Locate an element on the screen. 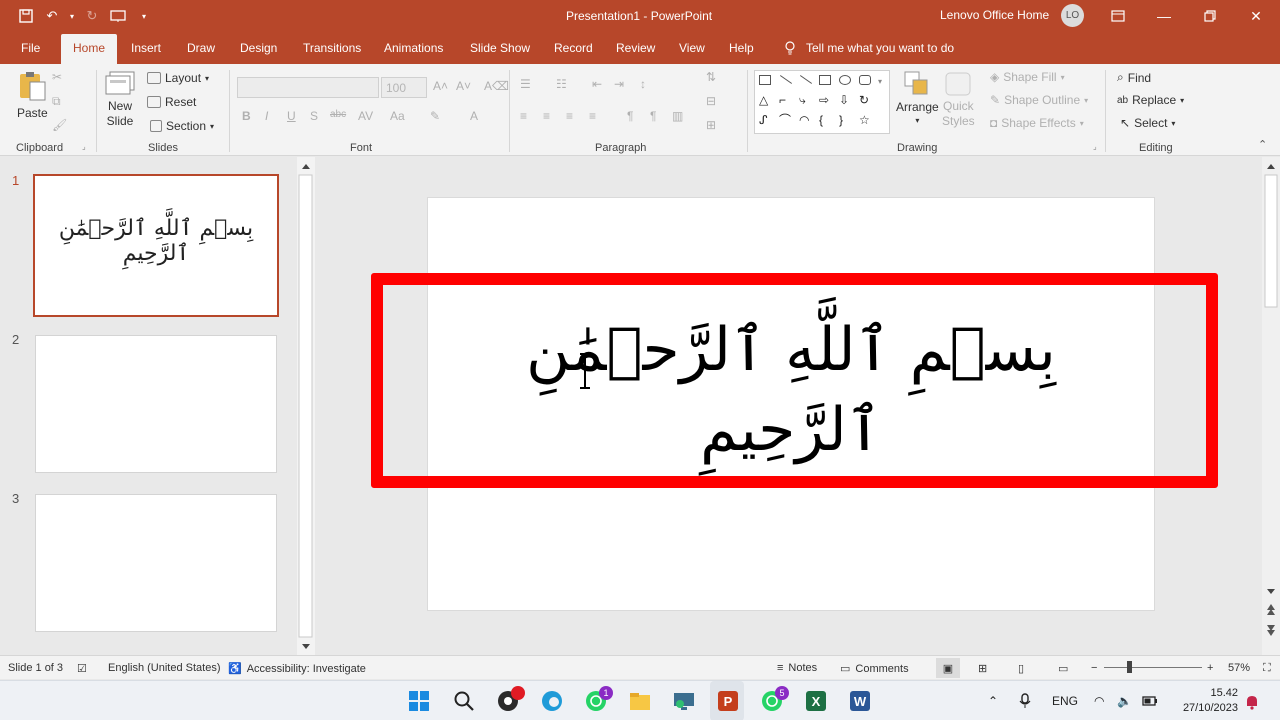 Image resolution: width=1280 pixels, height=720 pixels. slide-sorter-icon: ⊞ is located at coordinates (982, 668).